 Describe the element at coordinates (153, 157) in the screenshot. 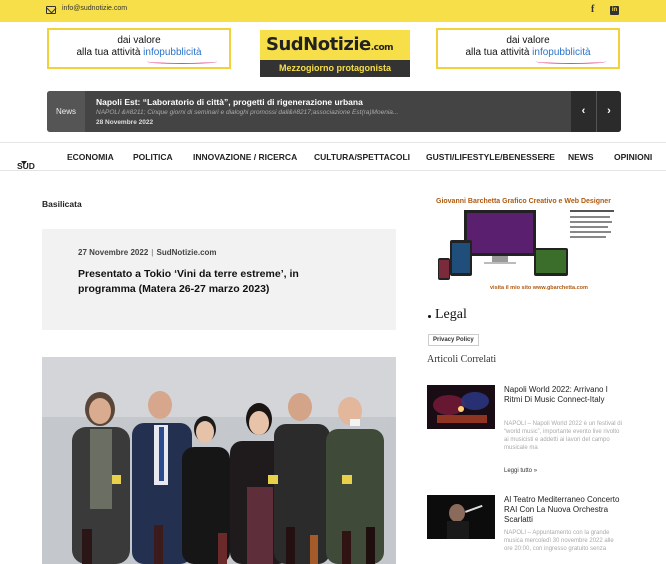

I see `nav-item-politica: POLITICA` at that location.